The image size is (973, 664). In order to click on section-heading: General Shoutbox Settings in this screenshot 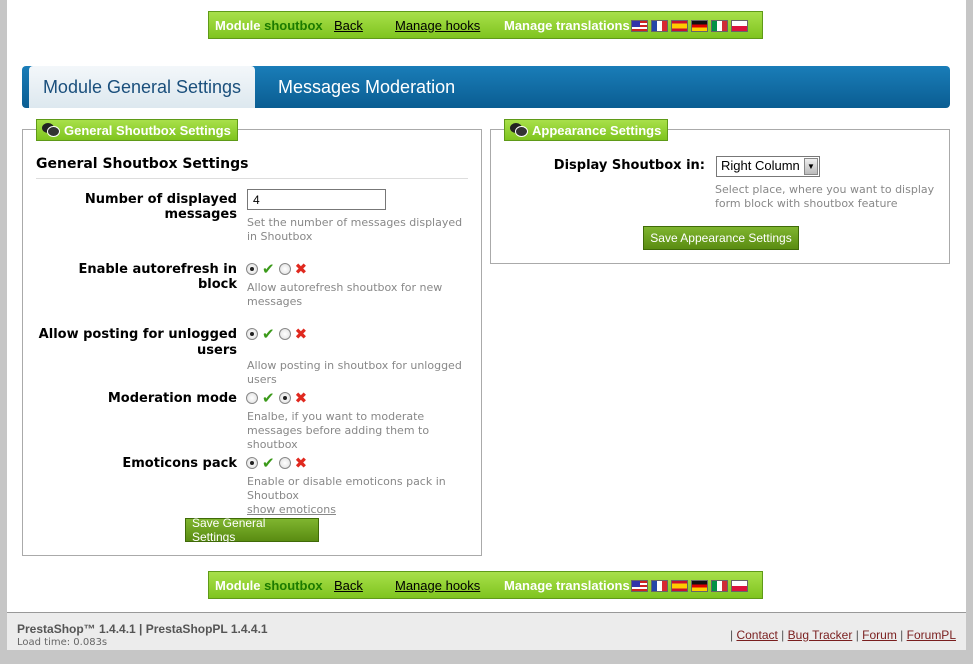, I will do `click(142, 164)`.